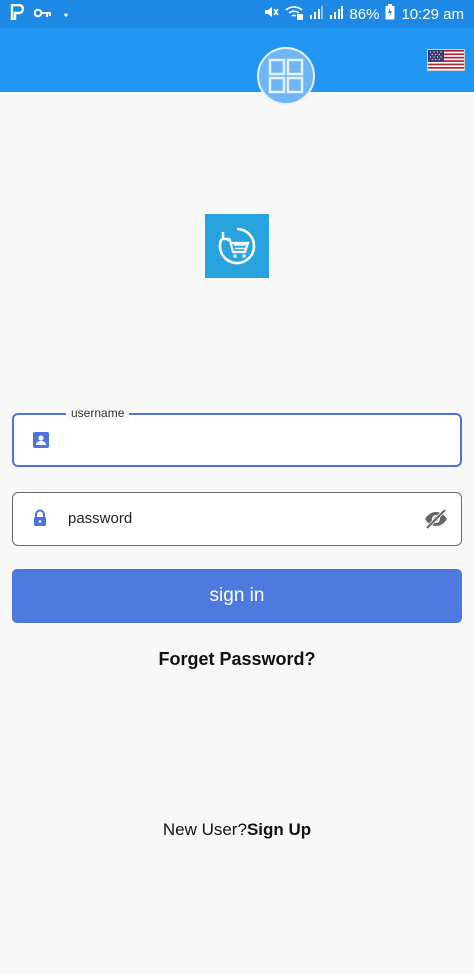 The height and width of the screenshot is (974, 474). I want to click on grid-menu-button, so click(286, 76).